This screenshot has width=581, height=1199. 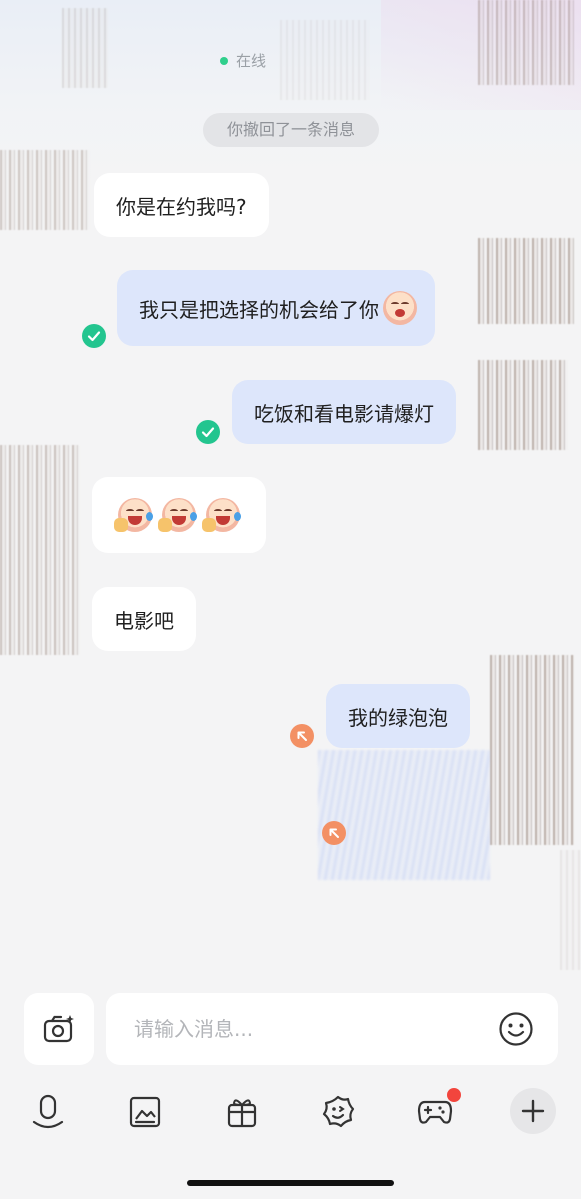 I want to click on message-input-field, so click(x=332, y=1029).